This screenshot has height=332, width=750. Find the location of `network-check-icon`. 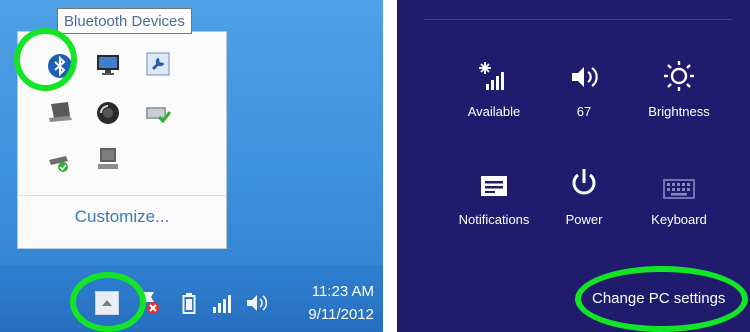

network-check-icon is located at coordinates (158, 113).